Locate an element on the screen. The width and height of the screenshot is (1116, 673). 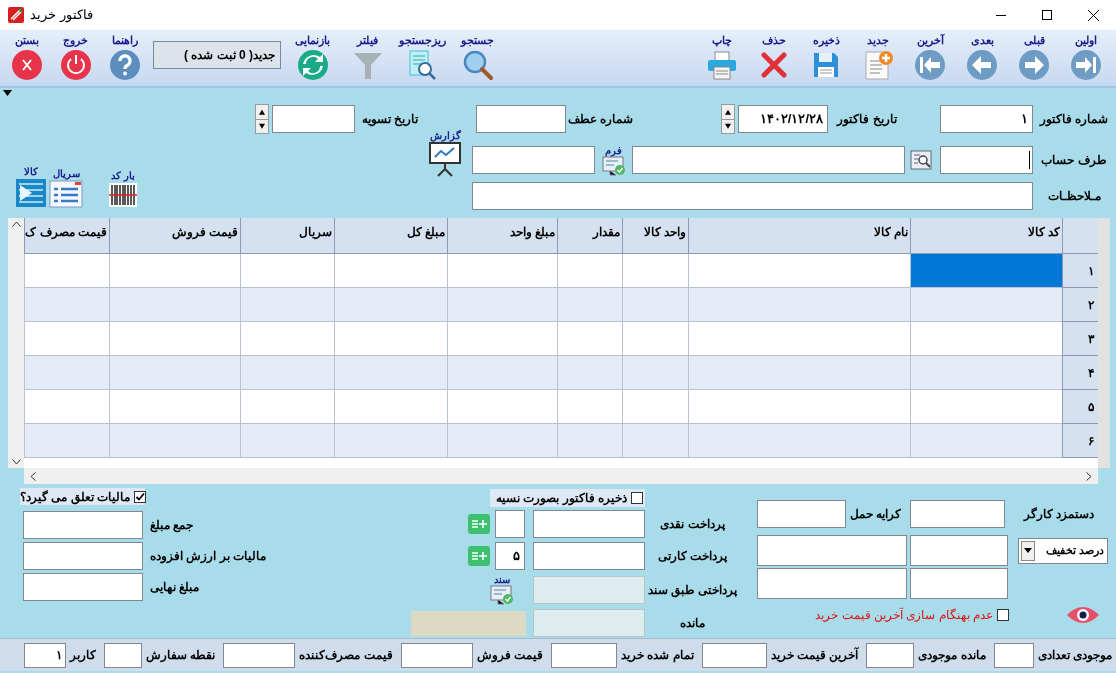
new-button: جدید is located at coordinates (878, 57).